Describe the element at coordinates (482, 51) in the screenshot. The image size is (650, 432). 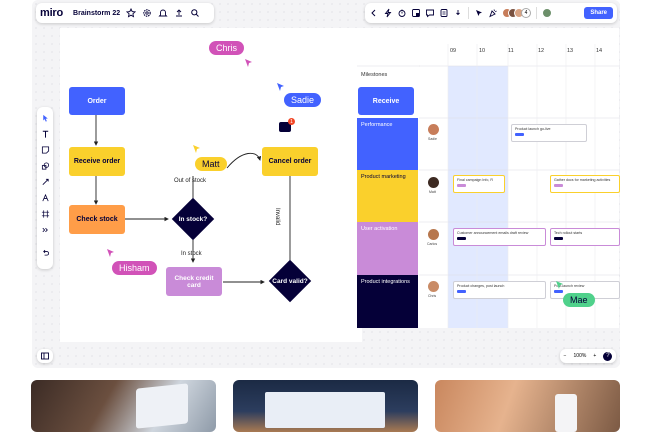
I see `timeline-column-10: 10` at that location.